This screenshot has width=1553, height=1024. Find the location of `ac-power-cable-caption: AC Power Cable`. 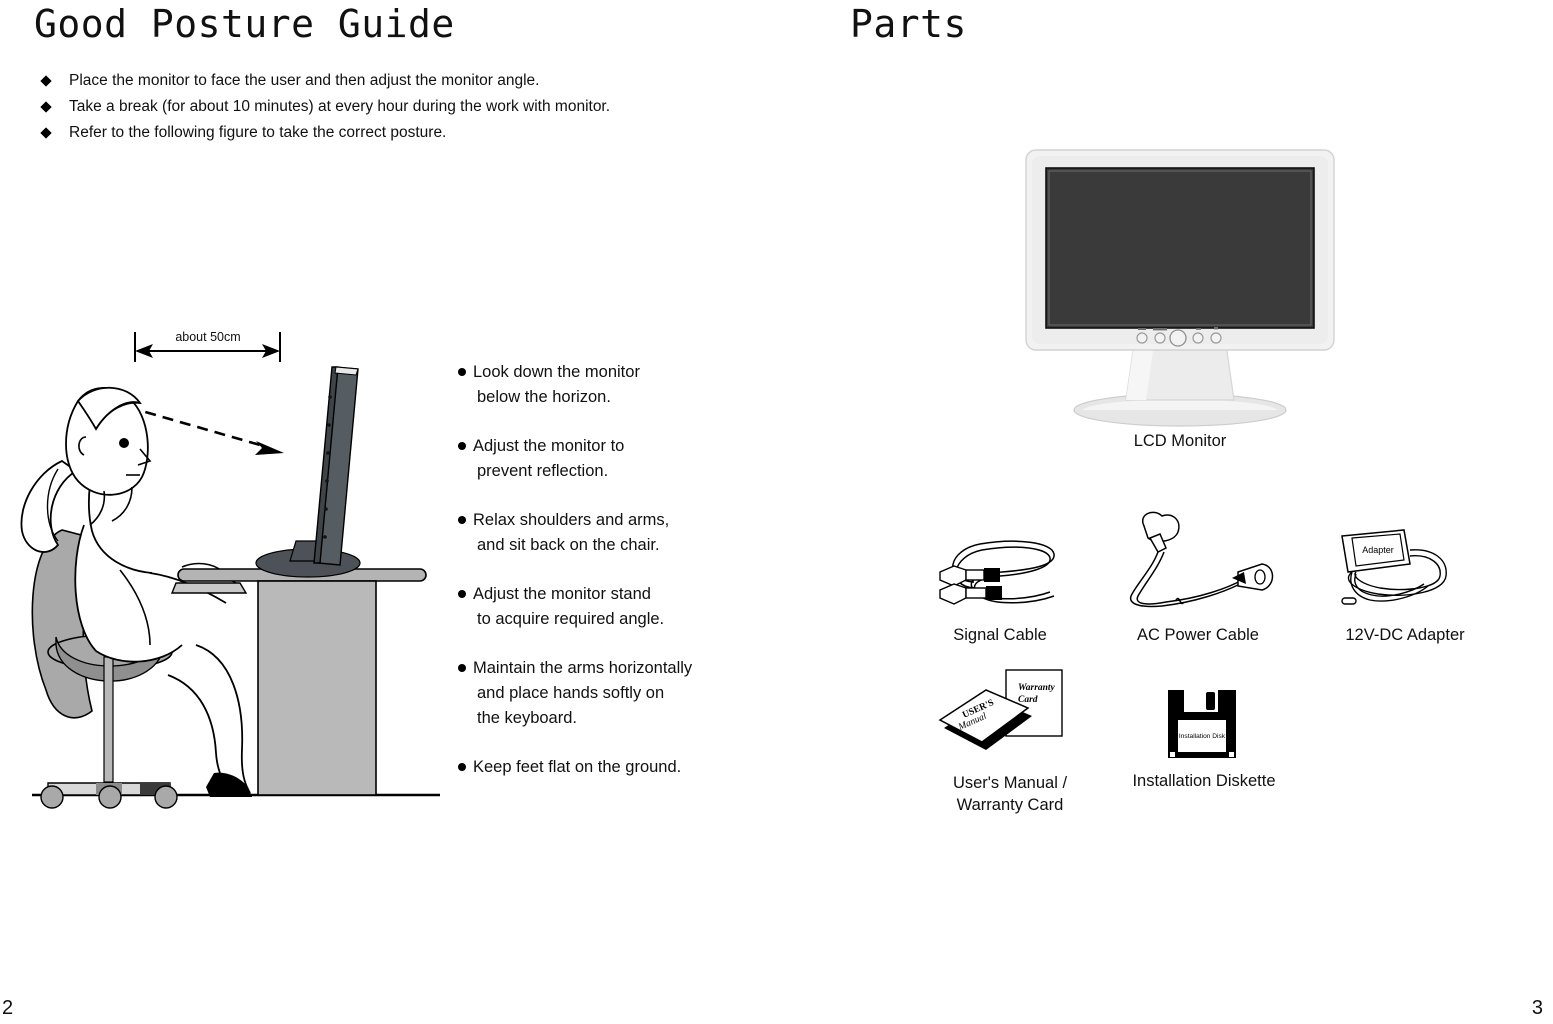

ac-power-cable-caption: AC Power Cable is located at coordinates (1198, 635).